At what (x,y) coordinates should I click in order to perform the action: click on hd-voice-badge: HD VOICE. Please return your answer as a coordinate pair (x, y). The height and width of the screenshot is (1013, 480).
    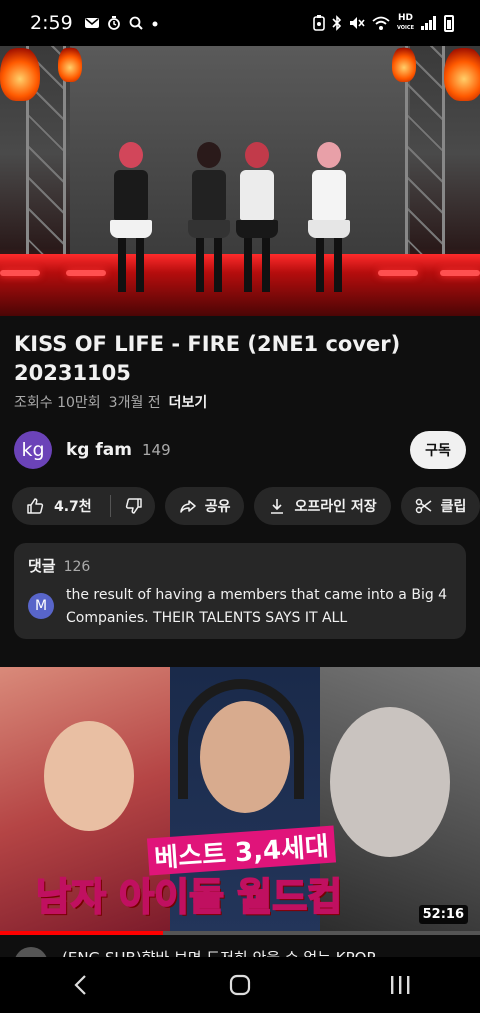
    Looking at the image, I should click on (405, 22).